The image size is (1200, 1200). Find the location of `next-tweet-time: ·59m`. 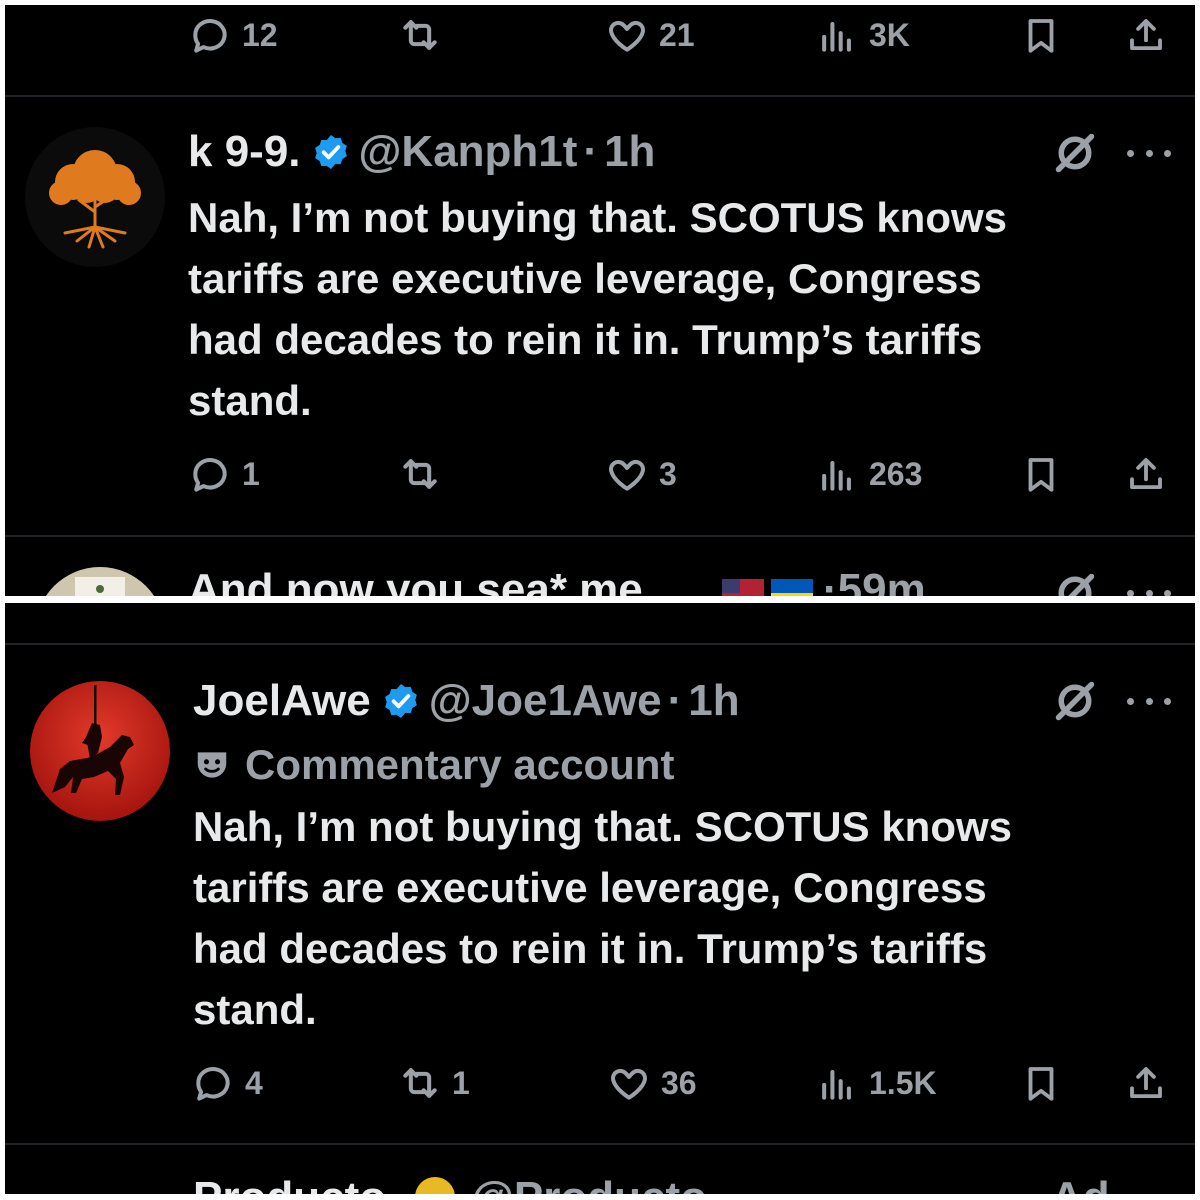

next-tweet-time: ·59m is located at coordinates (874, 580).